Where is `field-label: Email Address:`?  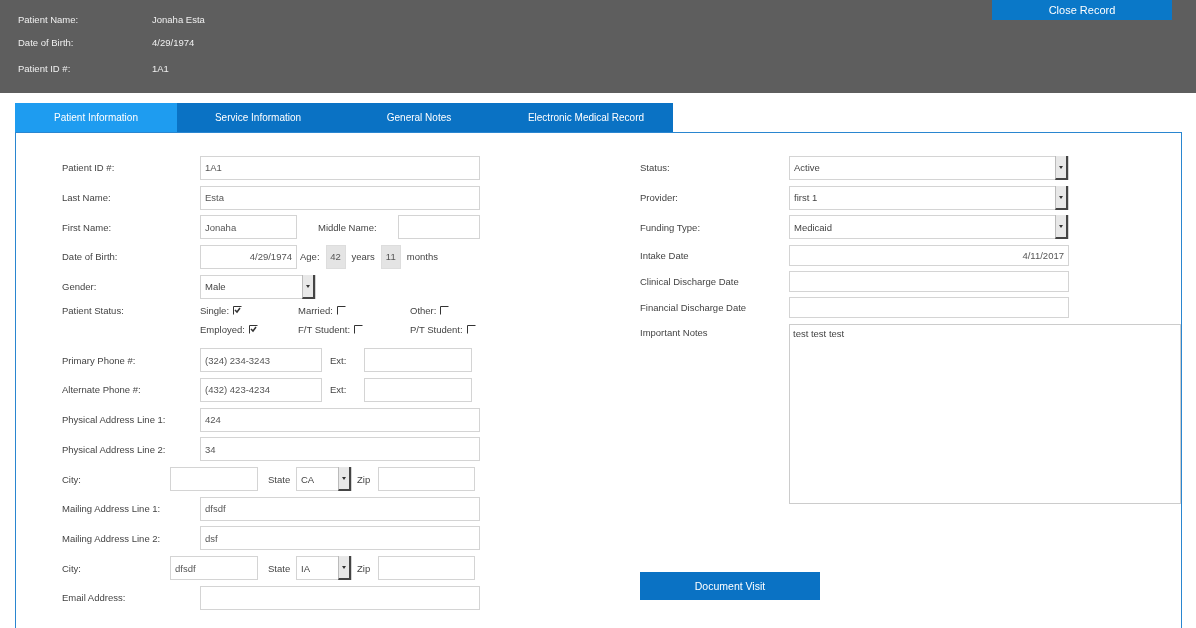 field-label: Email Address: is located at coordinates (94, 598).